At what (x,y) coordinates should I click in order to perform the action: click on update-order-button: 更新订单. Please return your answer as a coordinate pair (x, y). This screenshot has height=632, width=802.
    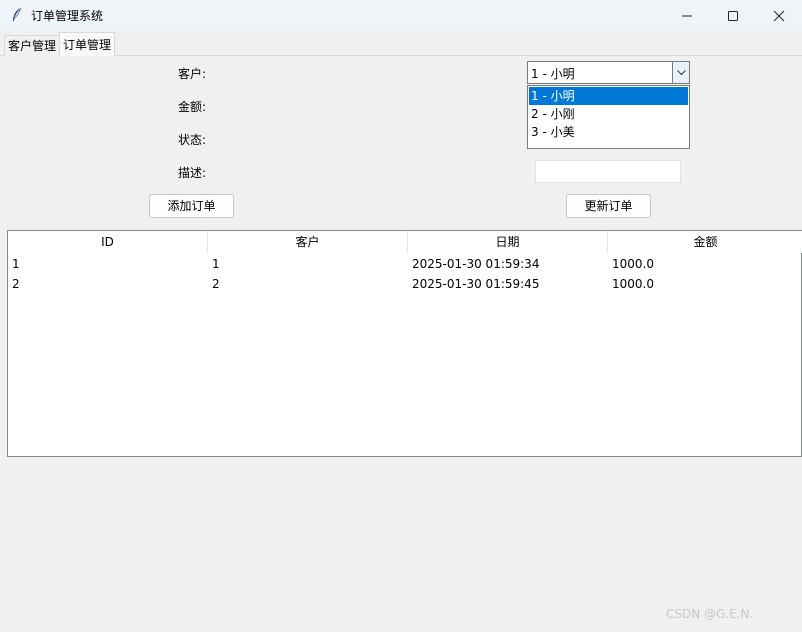
    Looking at the image, I should click on (608, 206).